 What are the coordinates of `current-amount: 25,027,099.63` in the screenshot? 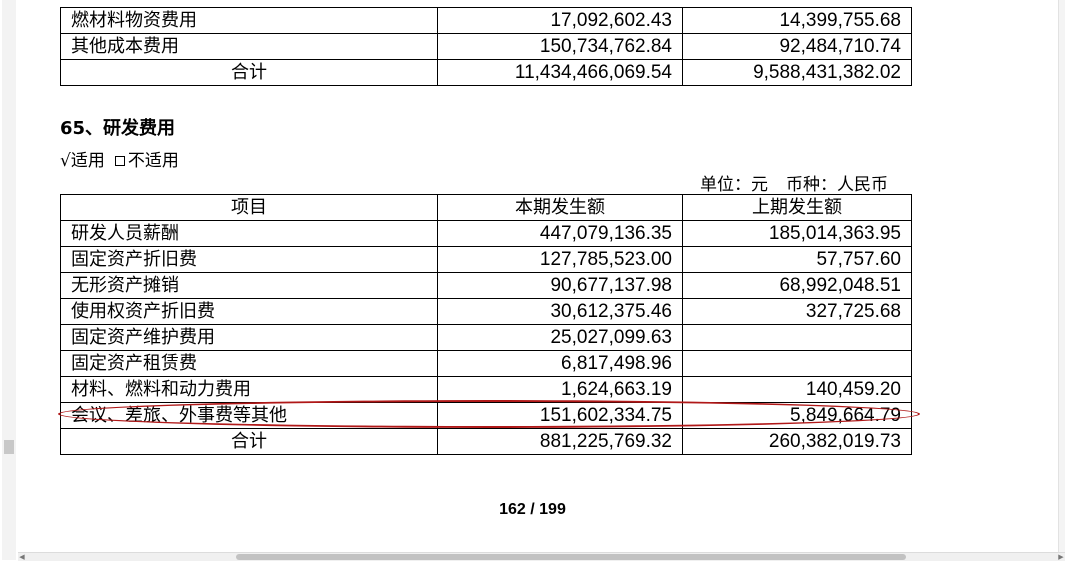 It's located at (560, 337).